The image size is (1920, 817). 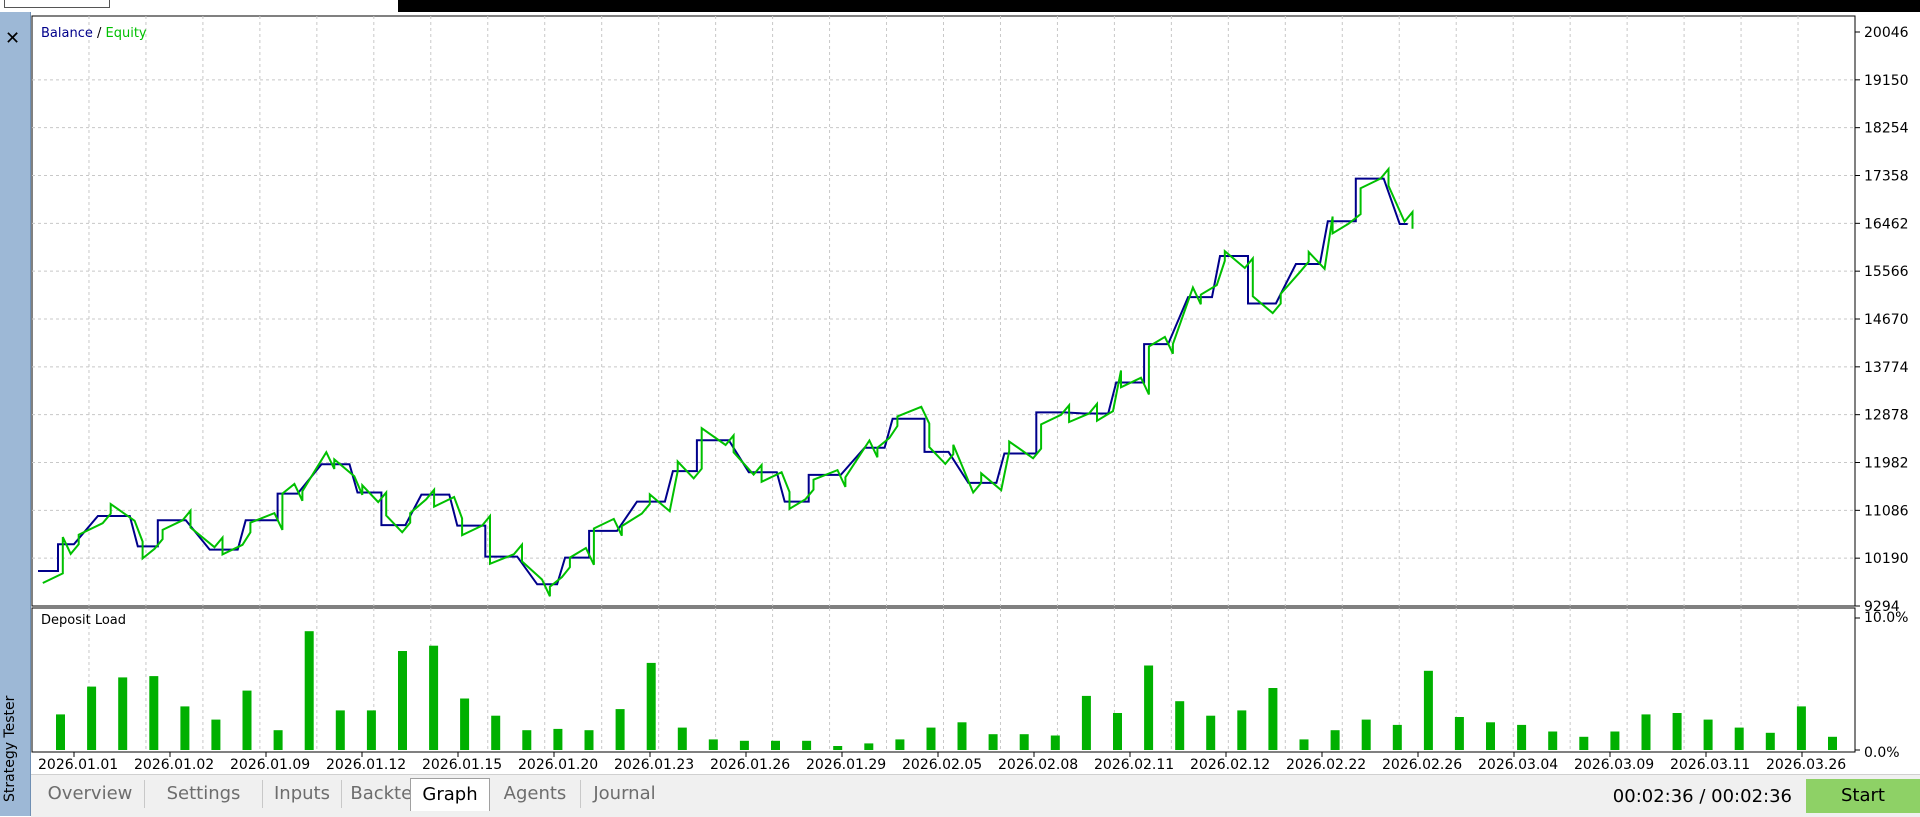 I want to click on x-tick-label: 2026.02.26, so click(x=1422, y=765).